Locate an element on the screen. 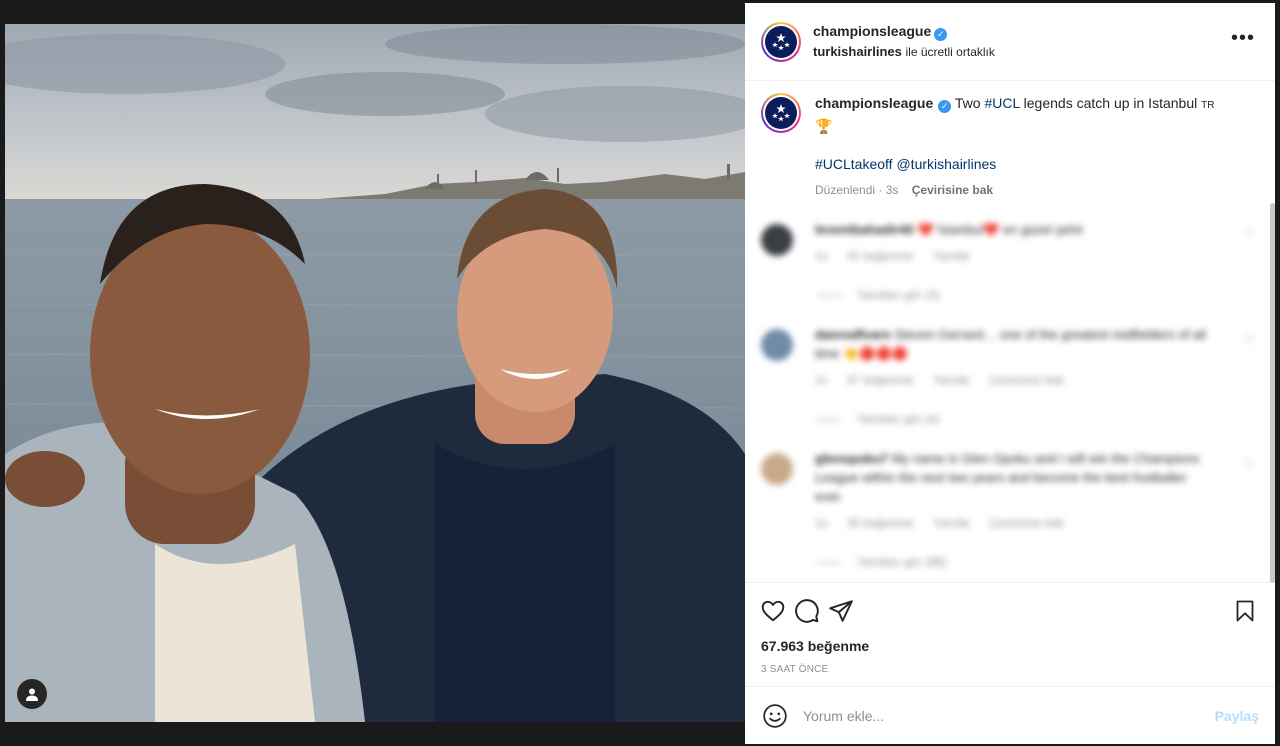 This screenshot has width=1280, height=746. bookmark-icon is located at coordinates (1245, 610).